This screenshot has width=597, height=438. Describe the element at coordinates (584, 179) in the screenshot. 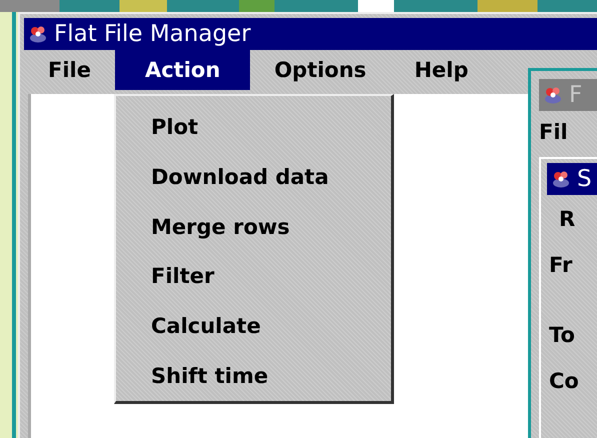

I see `window-title: S` at that location.